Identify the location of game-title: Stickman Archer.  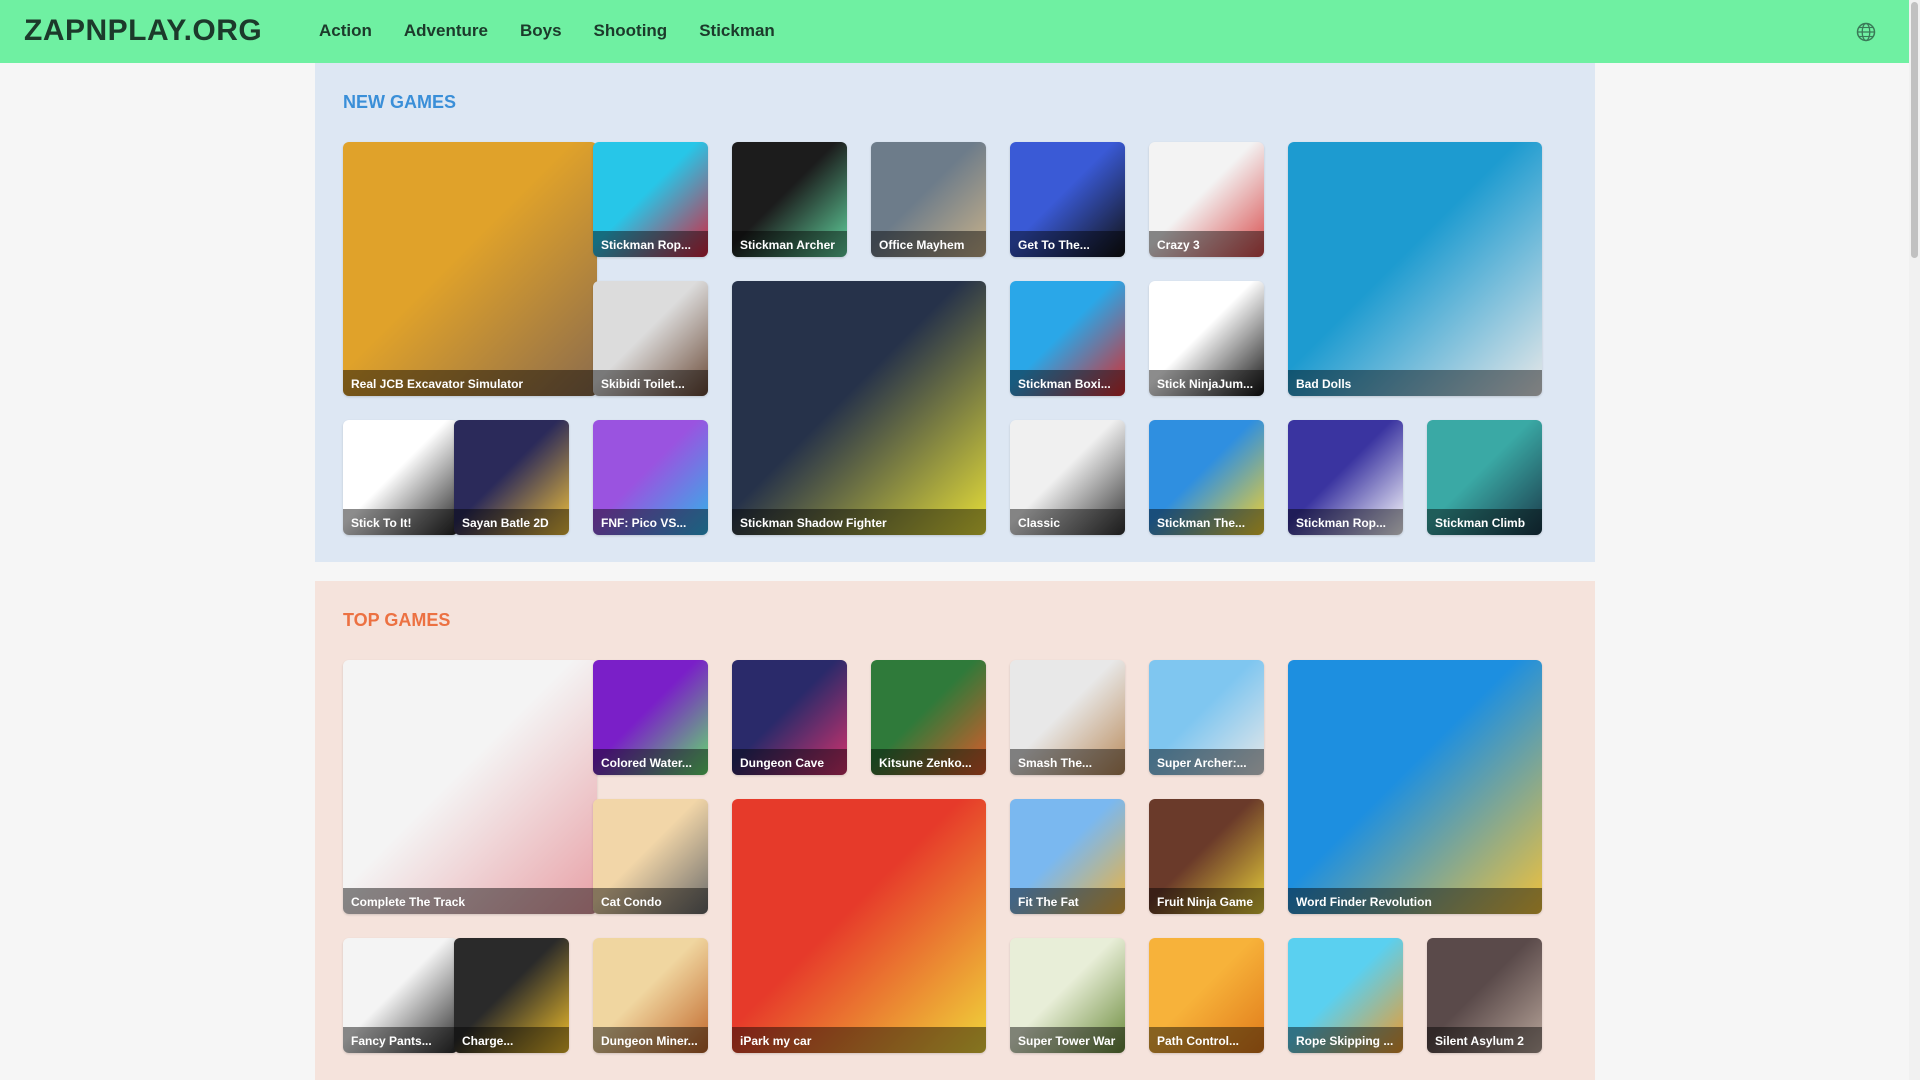
(789, 244).